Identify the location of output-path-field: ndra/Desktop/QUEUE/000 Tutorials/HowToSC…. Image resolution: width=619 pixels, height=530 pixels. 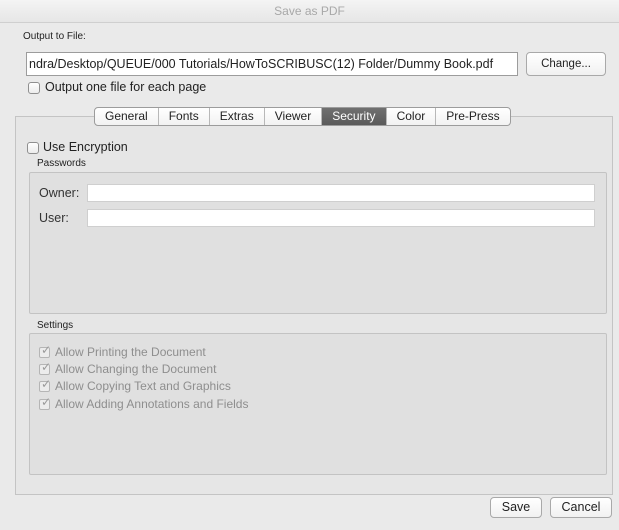
(272, 64).